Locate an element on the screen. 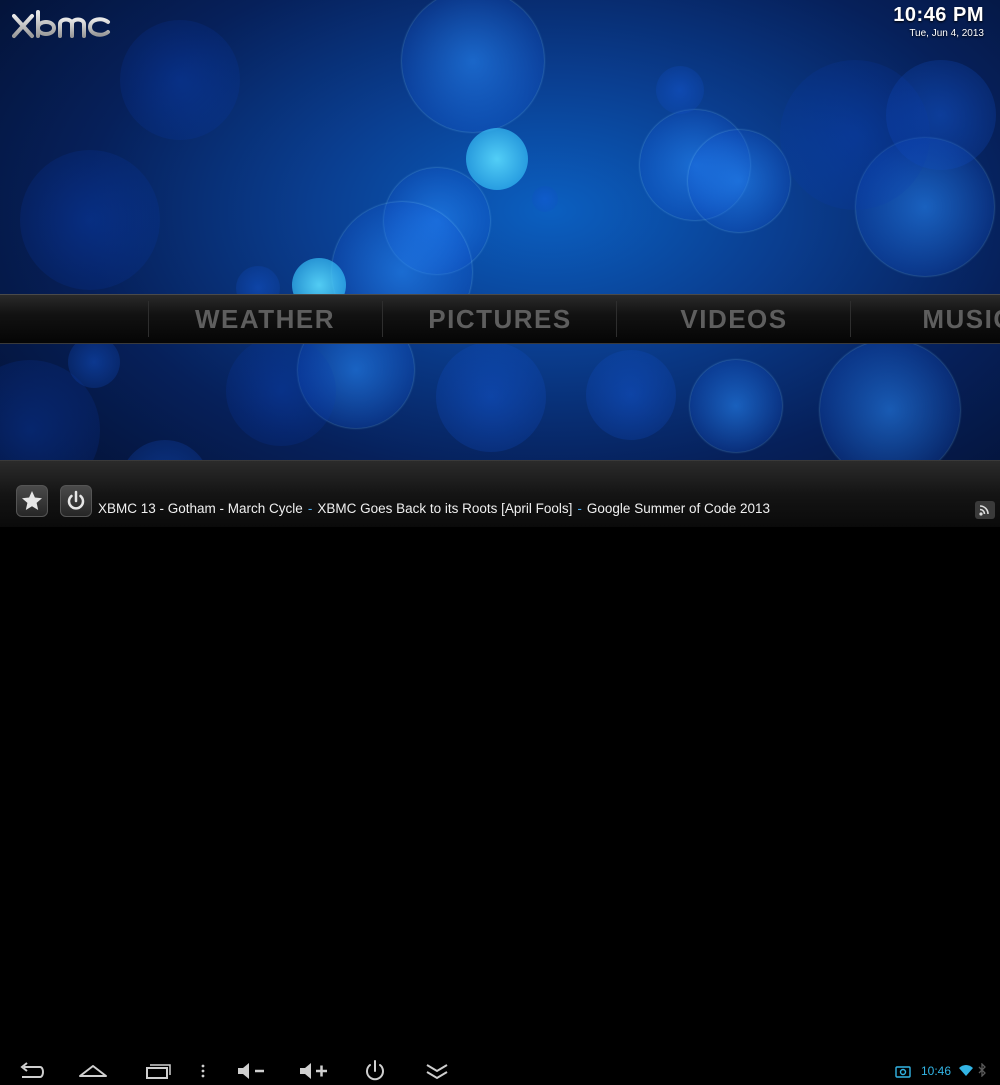 This screenshot has height=1085, width=1000. status-bar-time: 10:46 is located at coordinates (936, 1071).